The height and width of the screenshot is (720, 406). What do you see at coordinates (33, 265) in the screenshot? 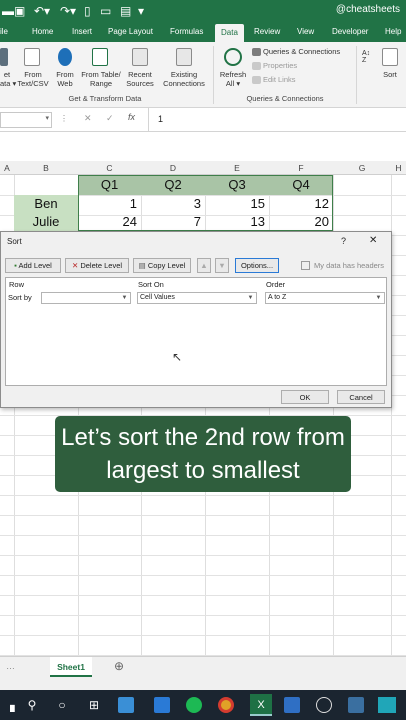
I see `add-level-button: ▪ Add Level` at bounding box center [33, 265].